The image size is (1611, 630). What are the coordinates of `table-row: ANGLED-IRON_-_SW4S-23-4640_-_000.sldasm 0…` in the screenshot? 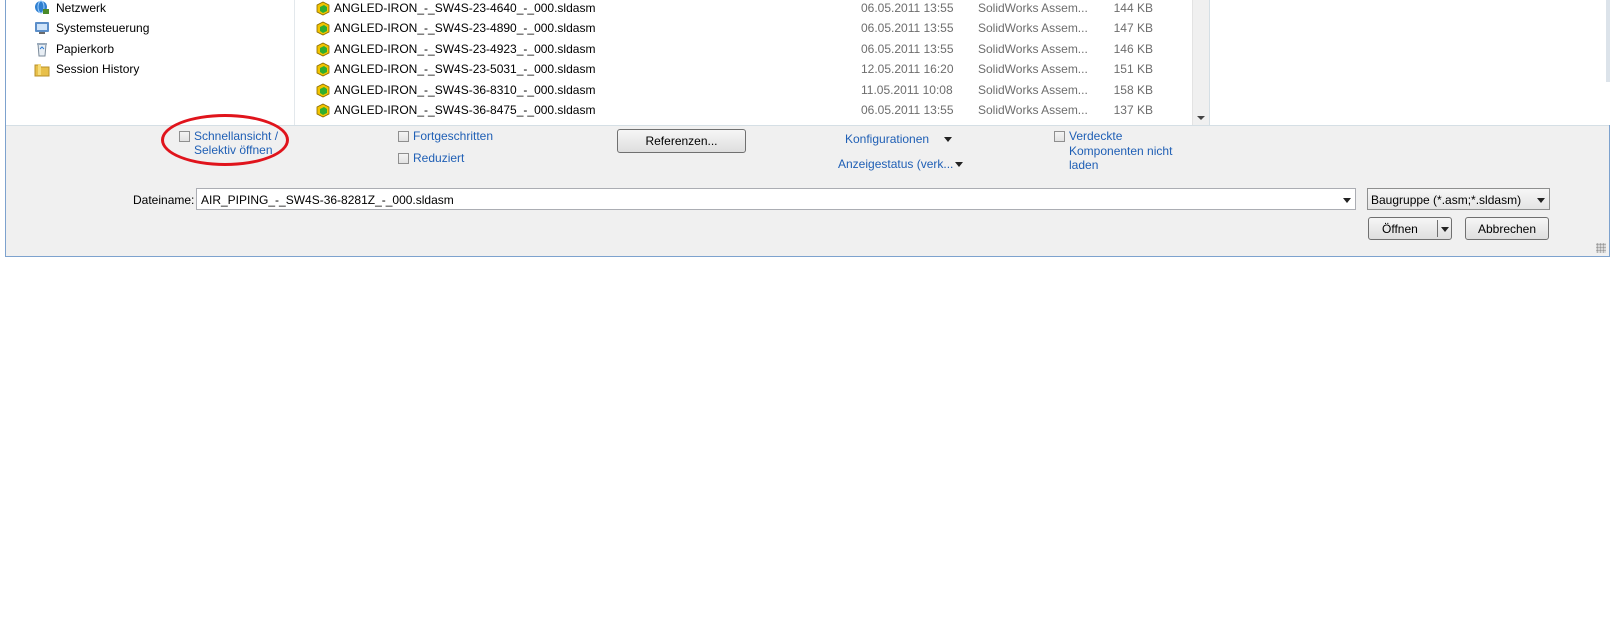 It's located at (744, 9).